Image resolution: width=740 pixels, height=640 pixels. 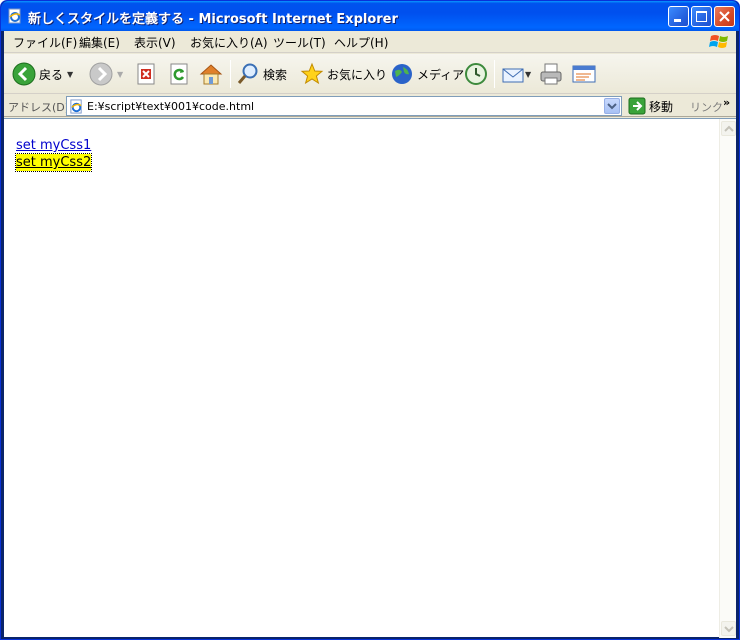 I want to click on menu-view: 表示(V), so click(x=155, y=42).